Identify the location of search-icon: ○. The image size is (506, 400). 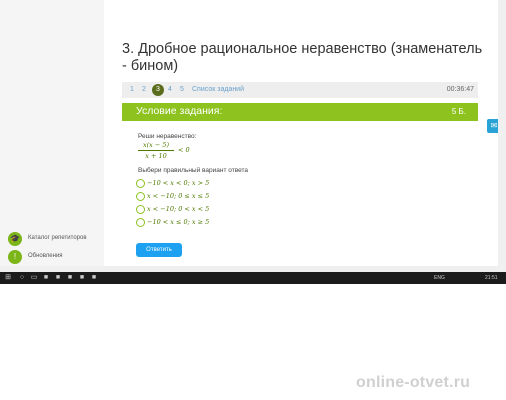
(22, 278).